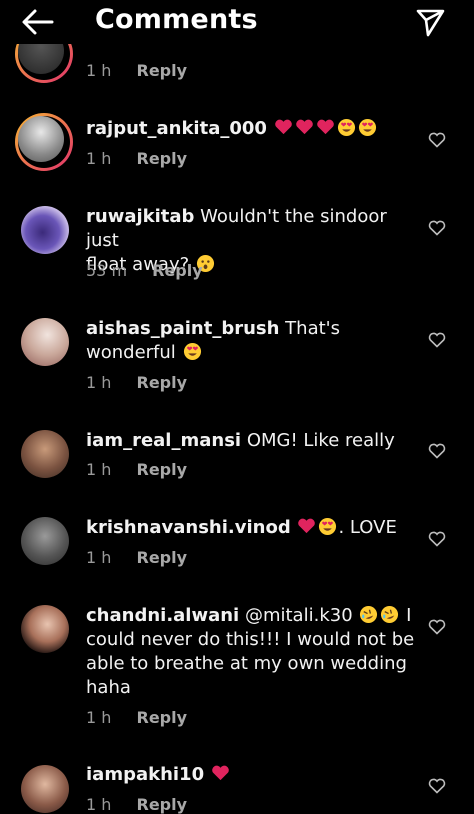 The image size is (474, 814). What do you see at coordinates (182, 328) in the screenshot?
I see `comment-username: aishas_paint_brush` at bounding box center [182, 328].